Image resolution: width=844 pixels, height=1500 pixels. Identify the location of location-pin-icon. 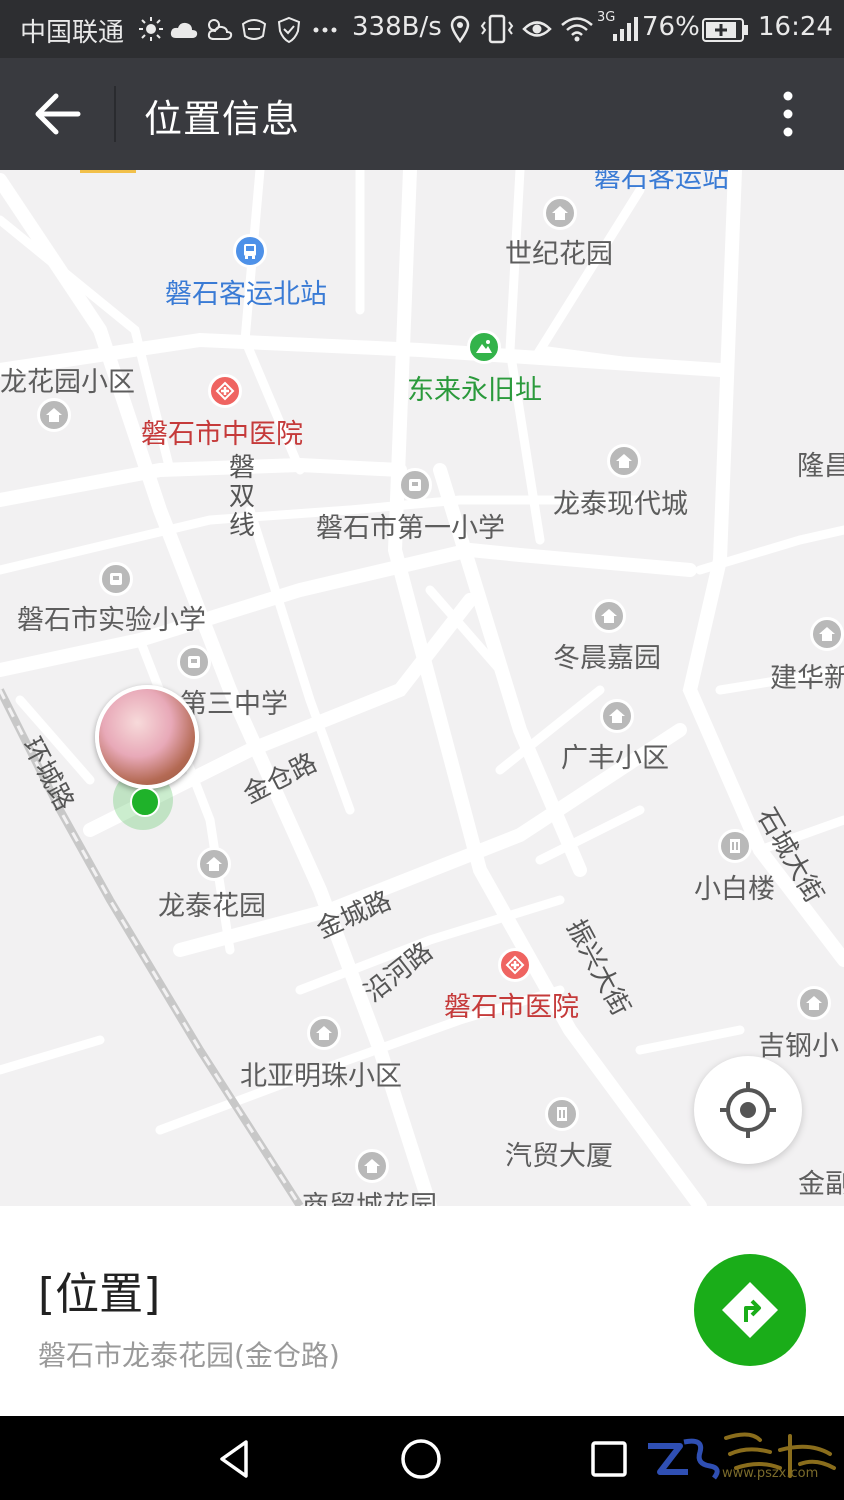
(460, 29).